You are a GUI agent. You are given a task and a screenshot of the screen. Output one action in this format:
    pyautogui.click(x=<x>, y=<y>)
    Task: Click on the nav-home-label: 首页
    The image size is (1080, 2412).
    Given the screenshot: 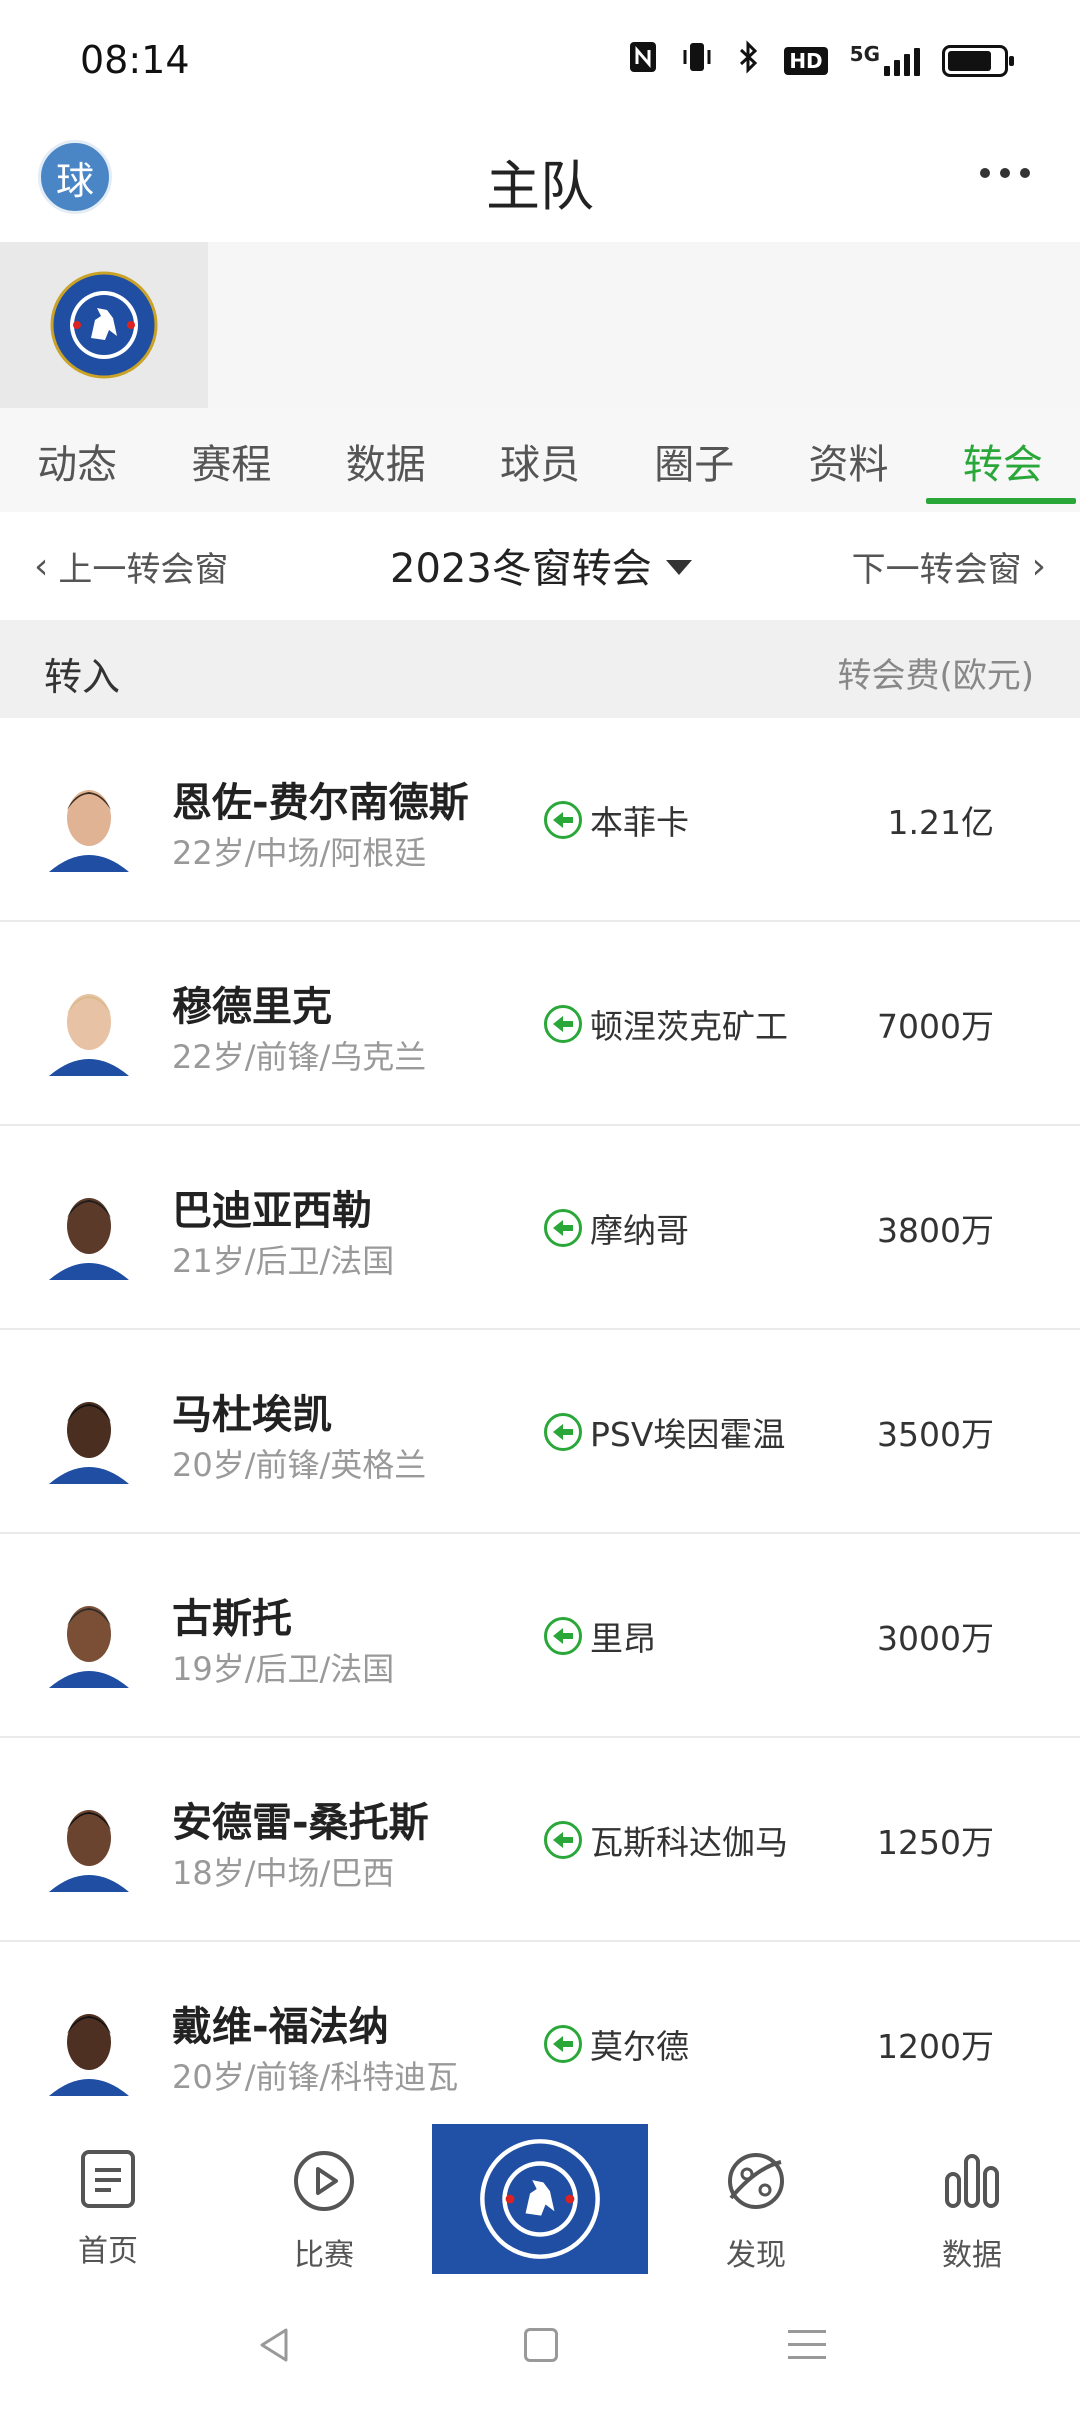 What is the action you would take?
    pyautogui.click(x=108, y=2251)
    